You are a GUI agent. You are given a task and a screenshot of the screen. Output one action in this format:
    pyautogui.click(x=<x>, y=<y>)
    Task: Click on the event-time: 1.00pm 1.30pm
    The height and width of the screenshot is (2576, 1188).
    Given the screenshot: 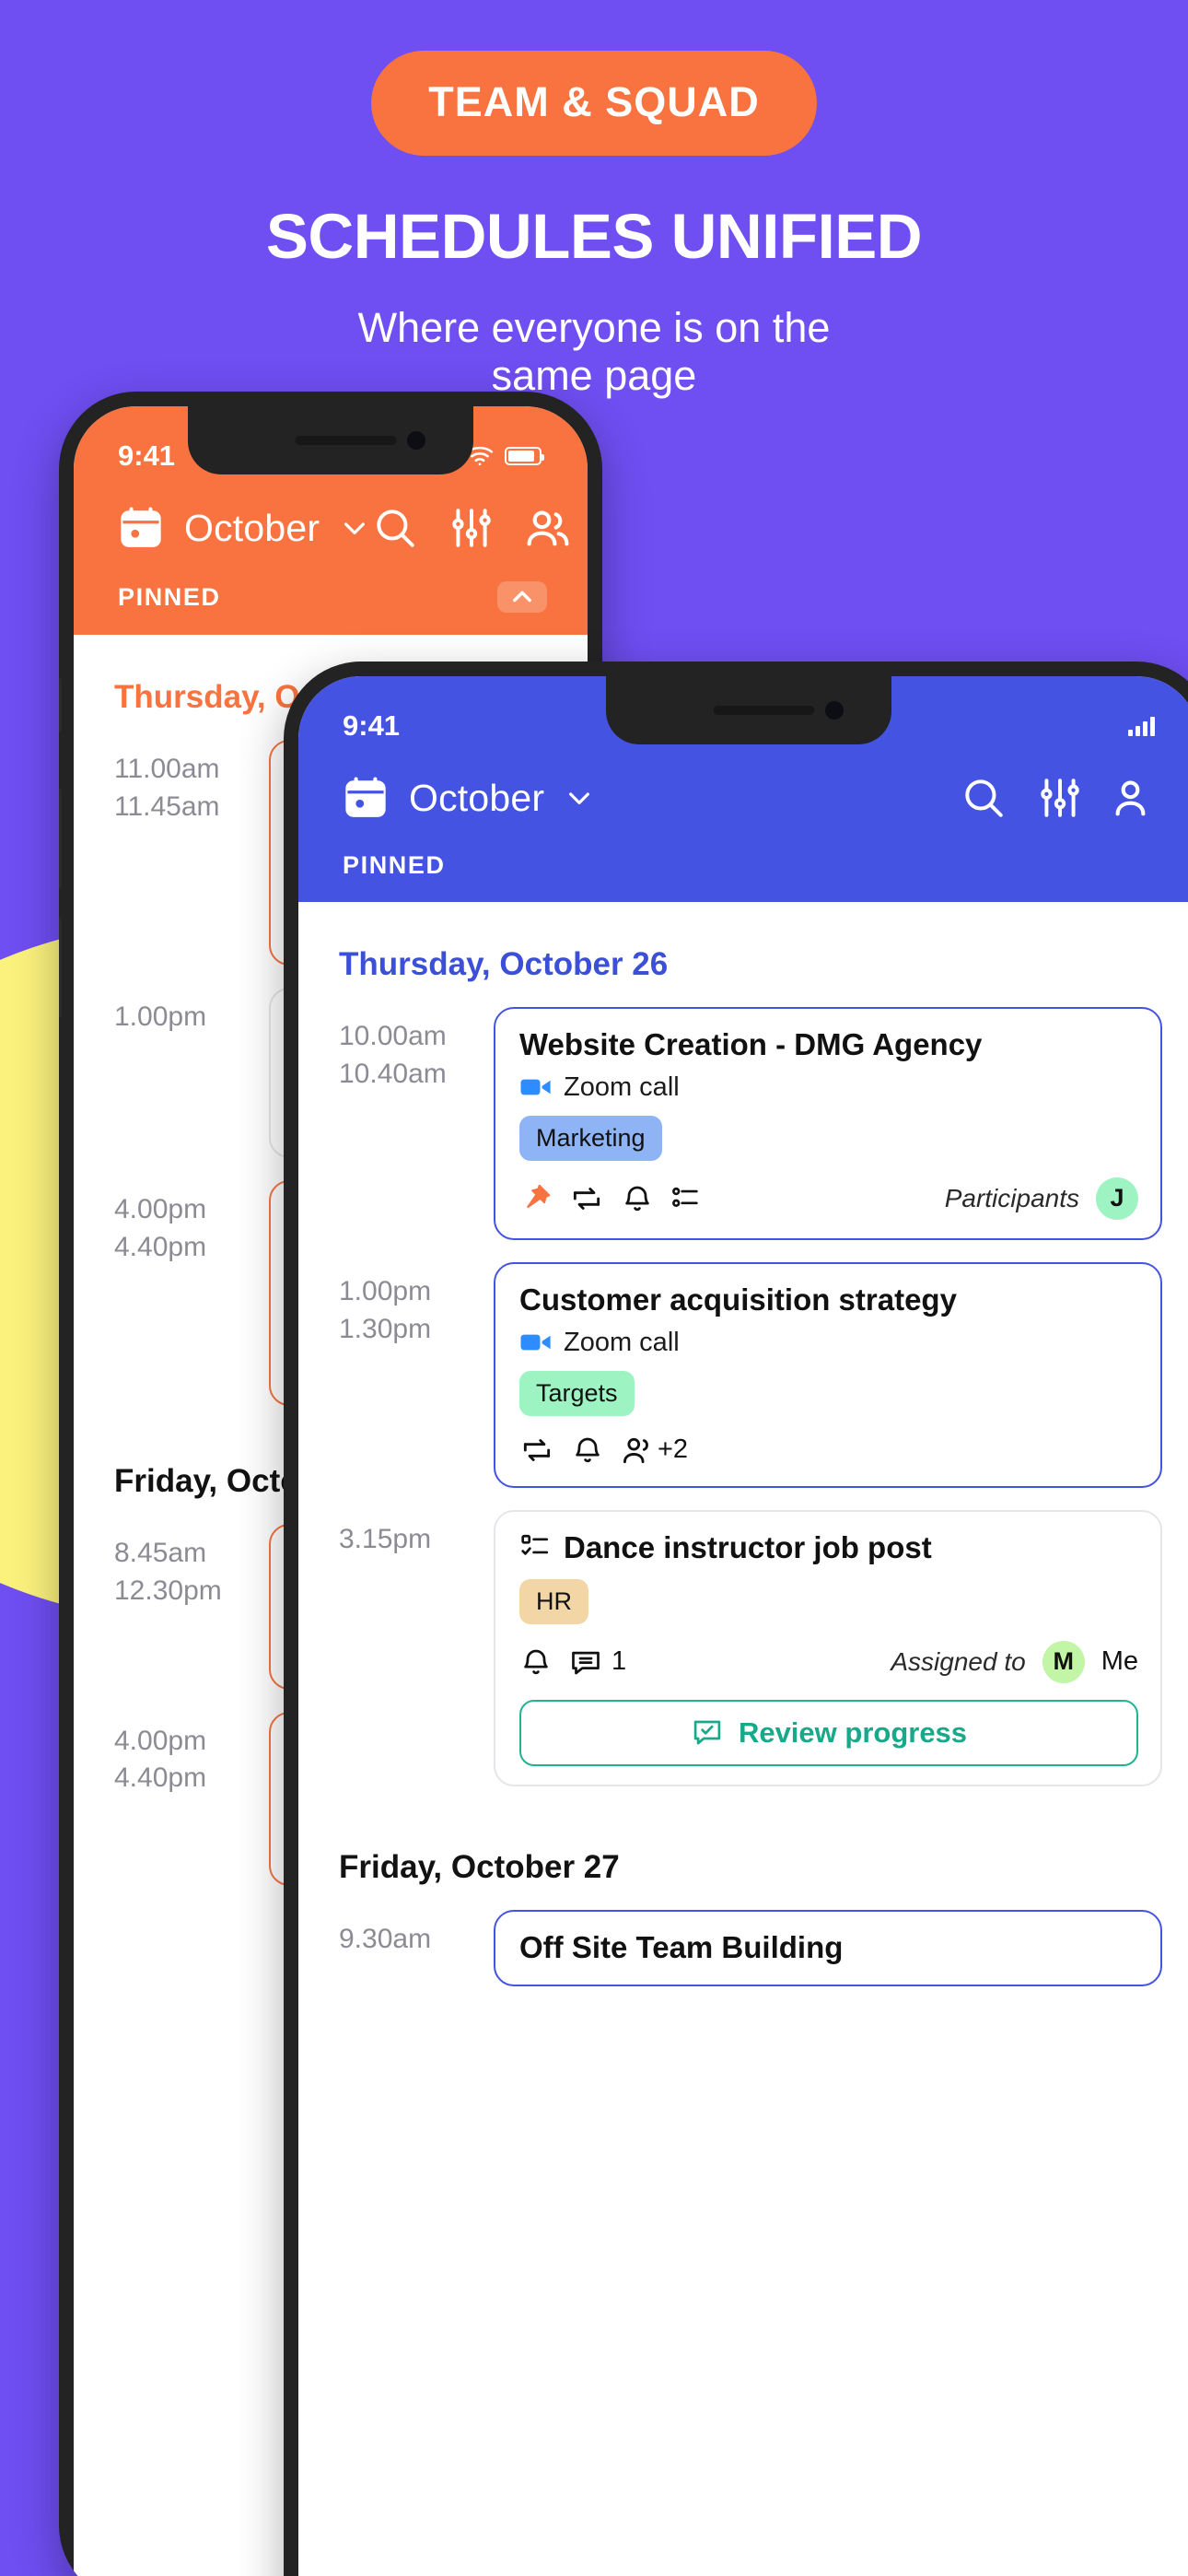 What is the action you would take?
    pyautogui.click(x=416, y=1305)
    